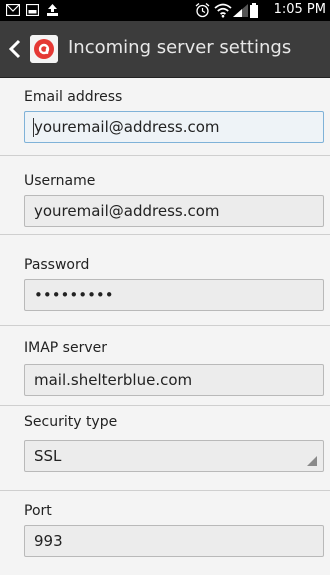 This screenshot has height=575, width=330. Describe the element at coordinates (299, 9) in the screenshot. I see `status-time: 1:05 PM` at that location.